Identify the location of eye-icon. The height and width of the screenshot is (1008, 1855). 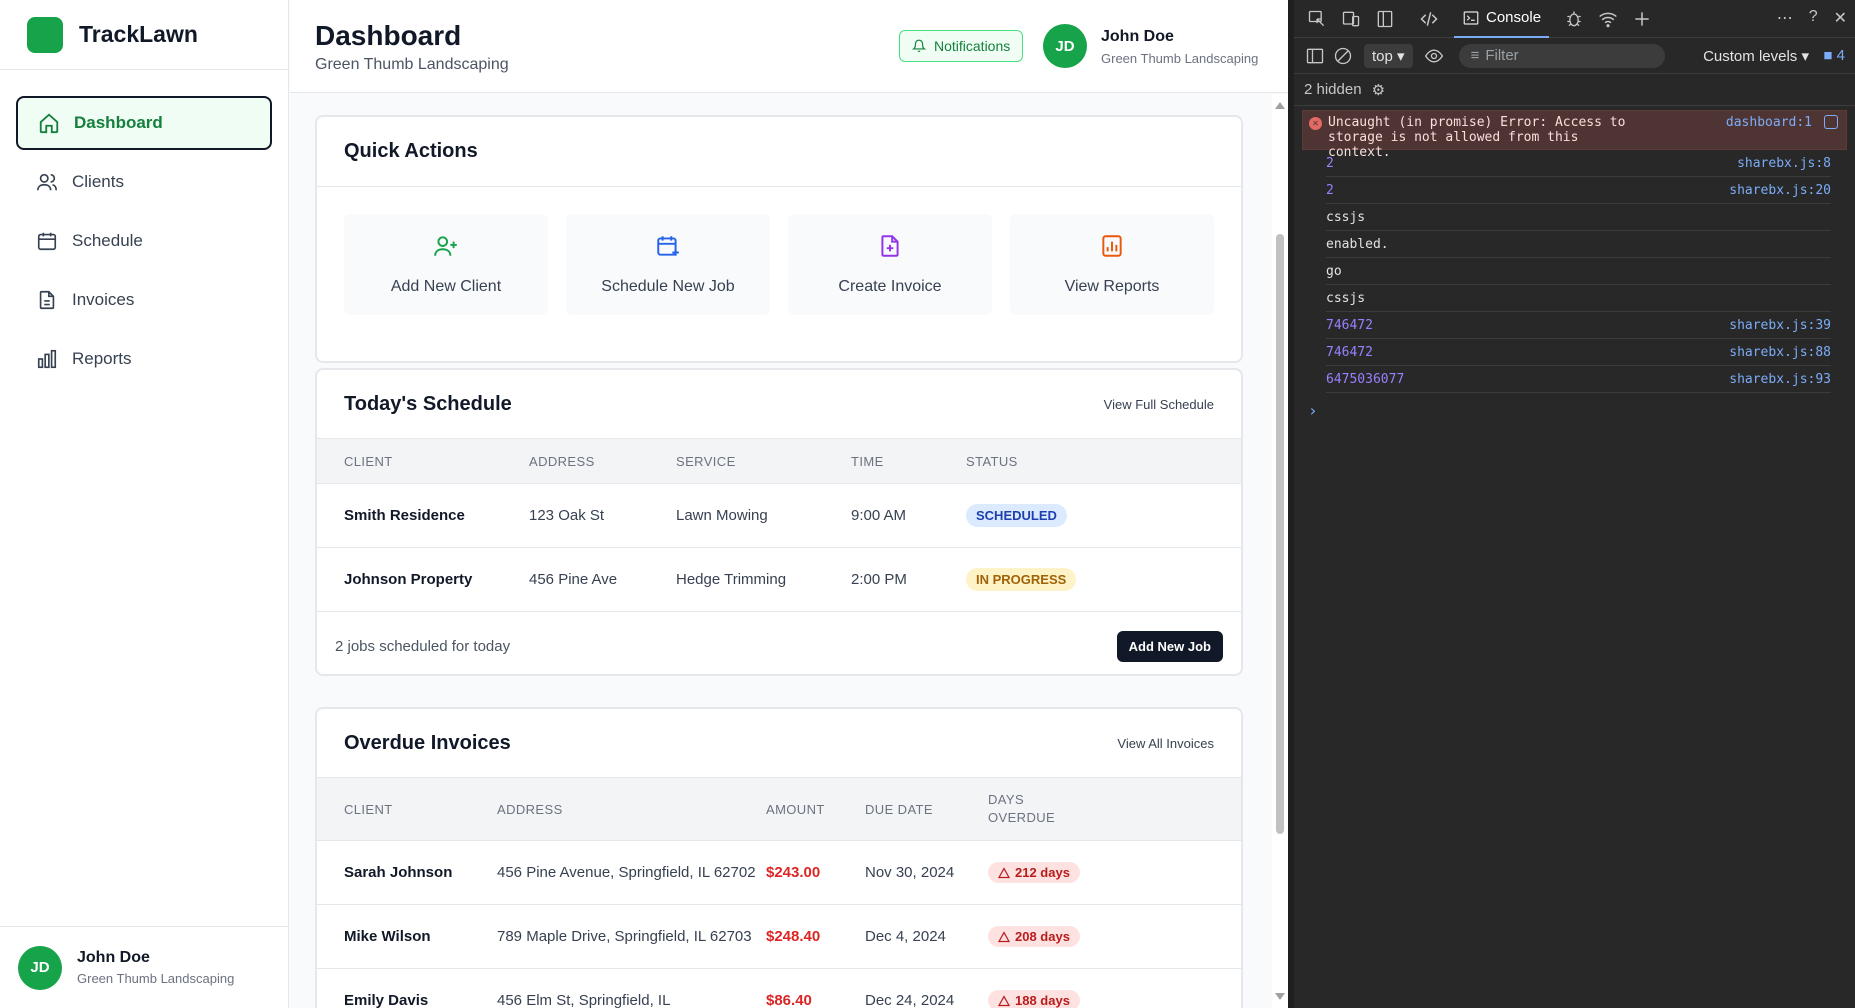
(1434, 56).